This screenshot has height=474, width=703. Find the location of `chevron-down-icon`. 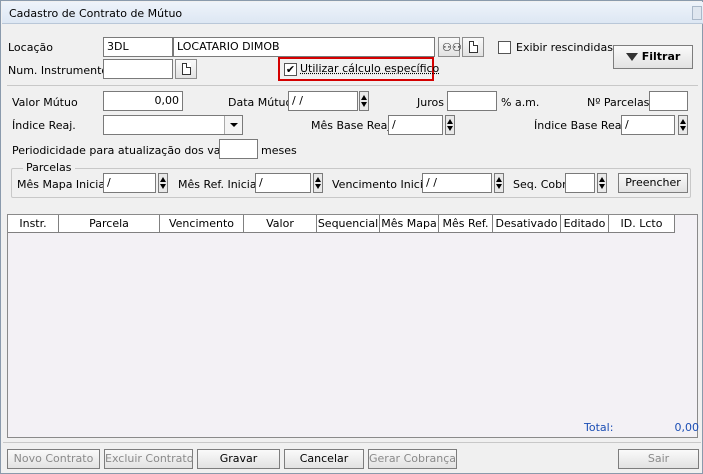

chevron-down-icon is located at coordinates (234, 125).